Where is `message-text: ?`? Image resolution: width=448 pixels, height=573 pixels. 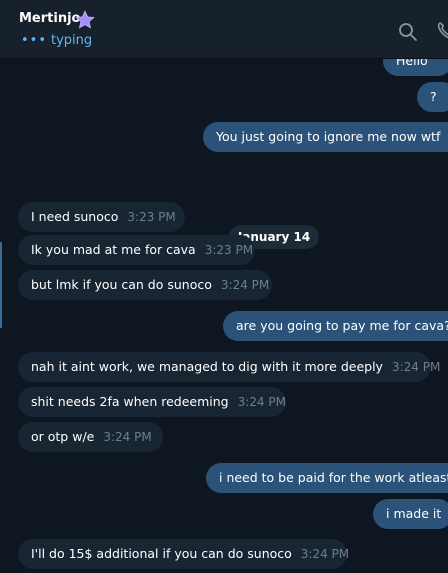
message-text: ? is located at coordinates (433, 96).